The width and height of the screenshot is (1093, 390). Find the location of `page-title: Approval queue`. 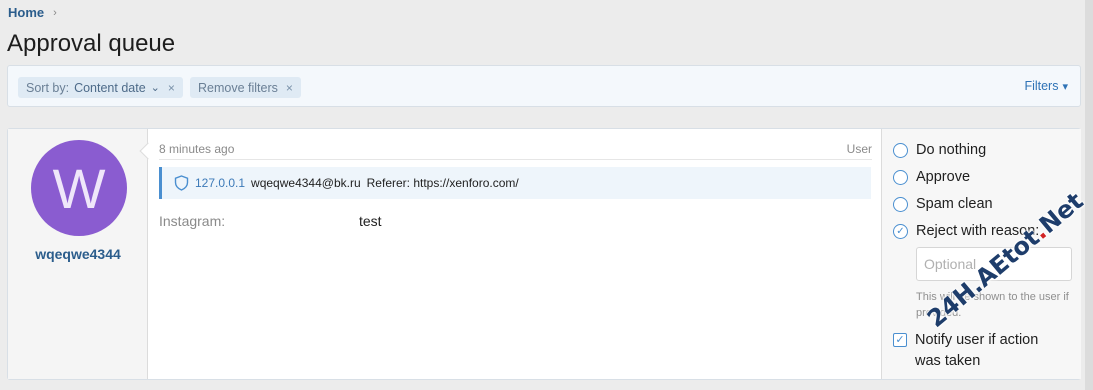

page-title: Approval queue is located at coordinates (91, 43).